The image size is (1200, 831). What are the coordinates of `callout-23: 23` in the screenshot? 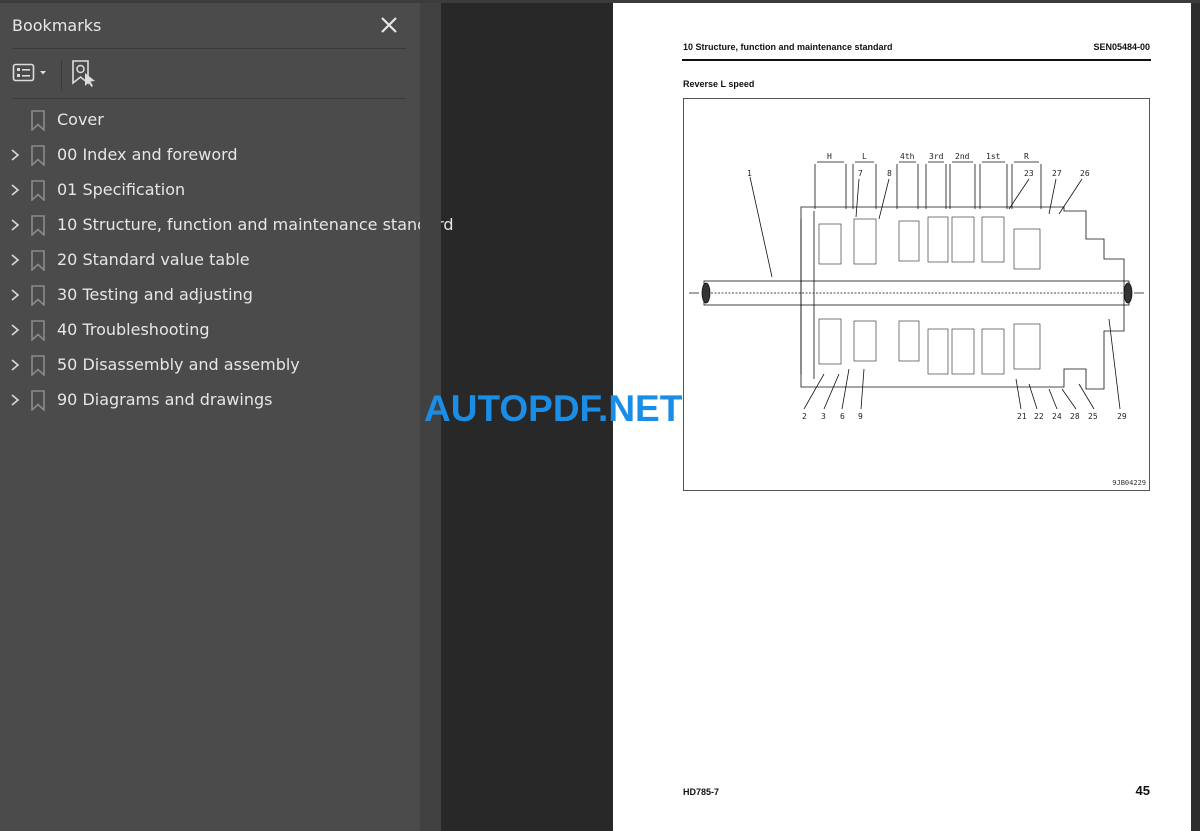 It's located at (1029, 173).